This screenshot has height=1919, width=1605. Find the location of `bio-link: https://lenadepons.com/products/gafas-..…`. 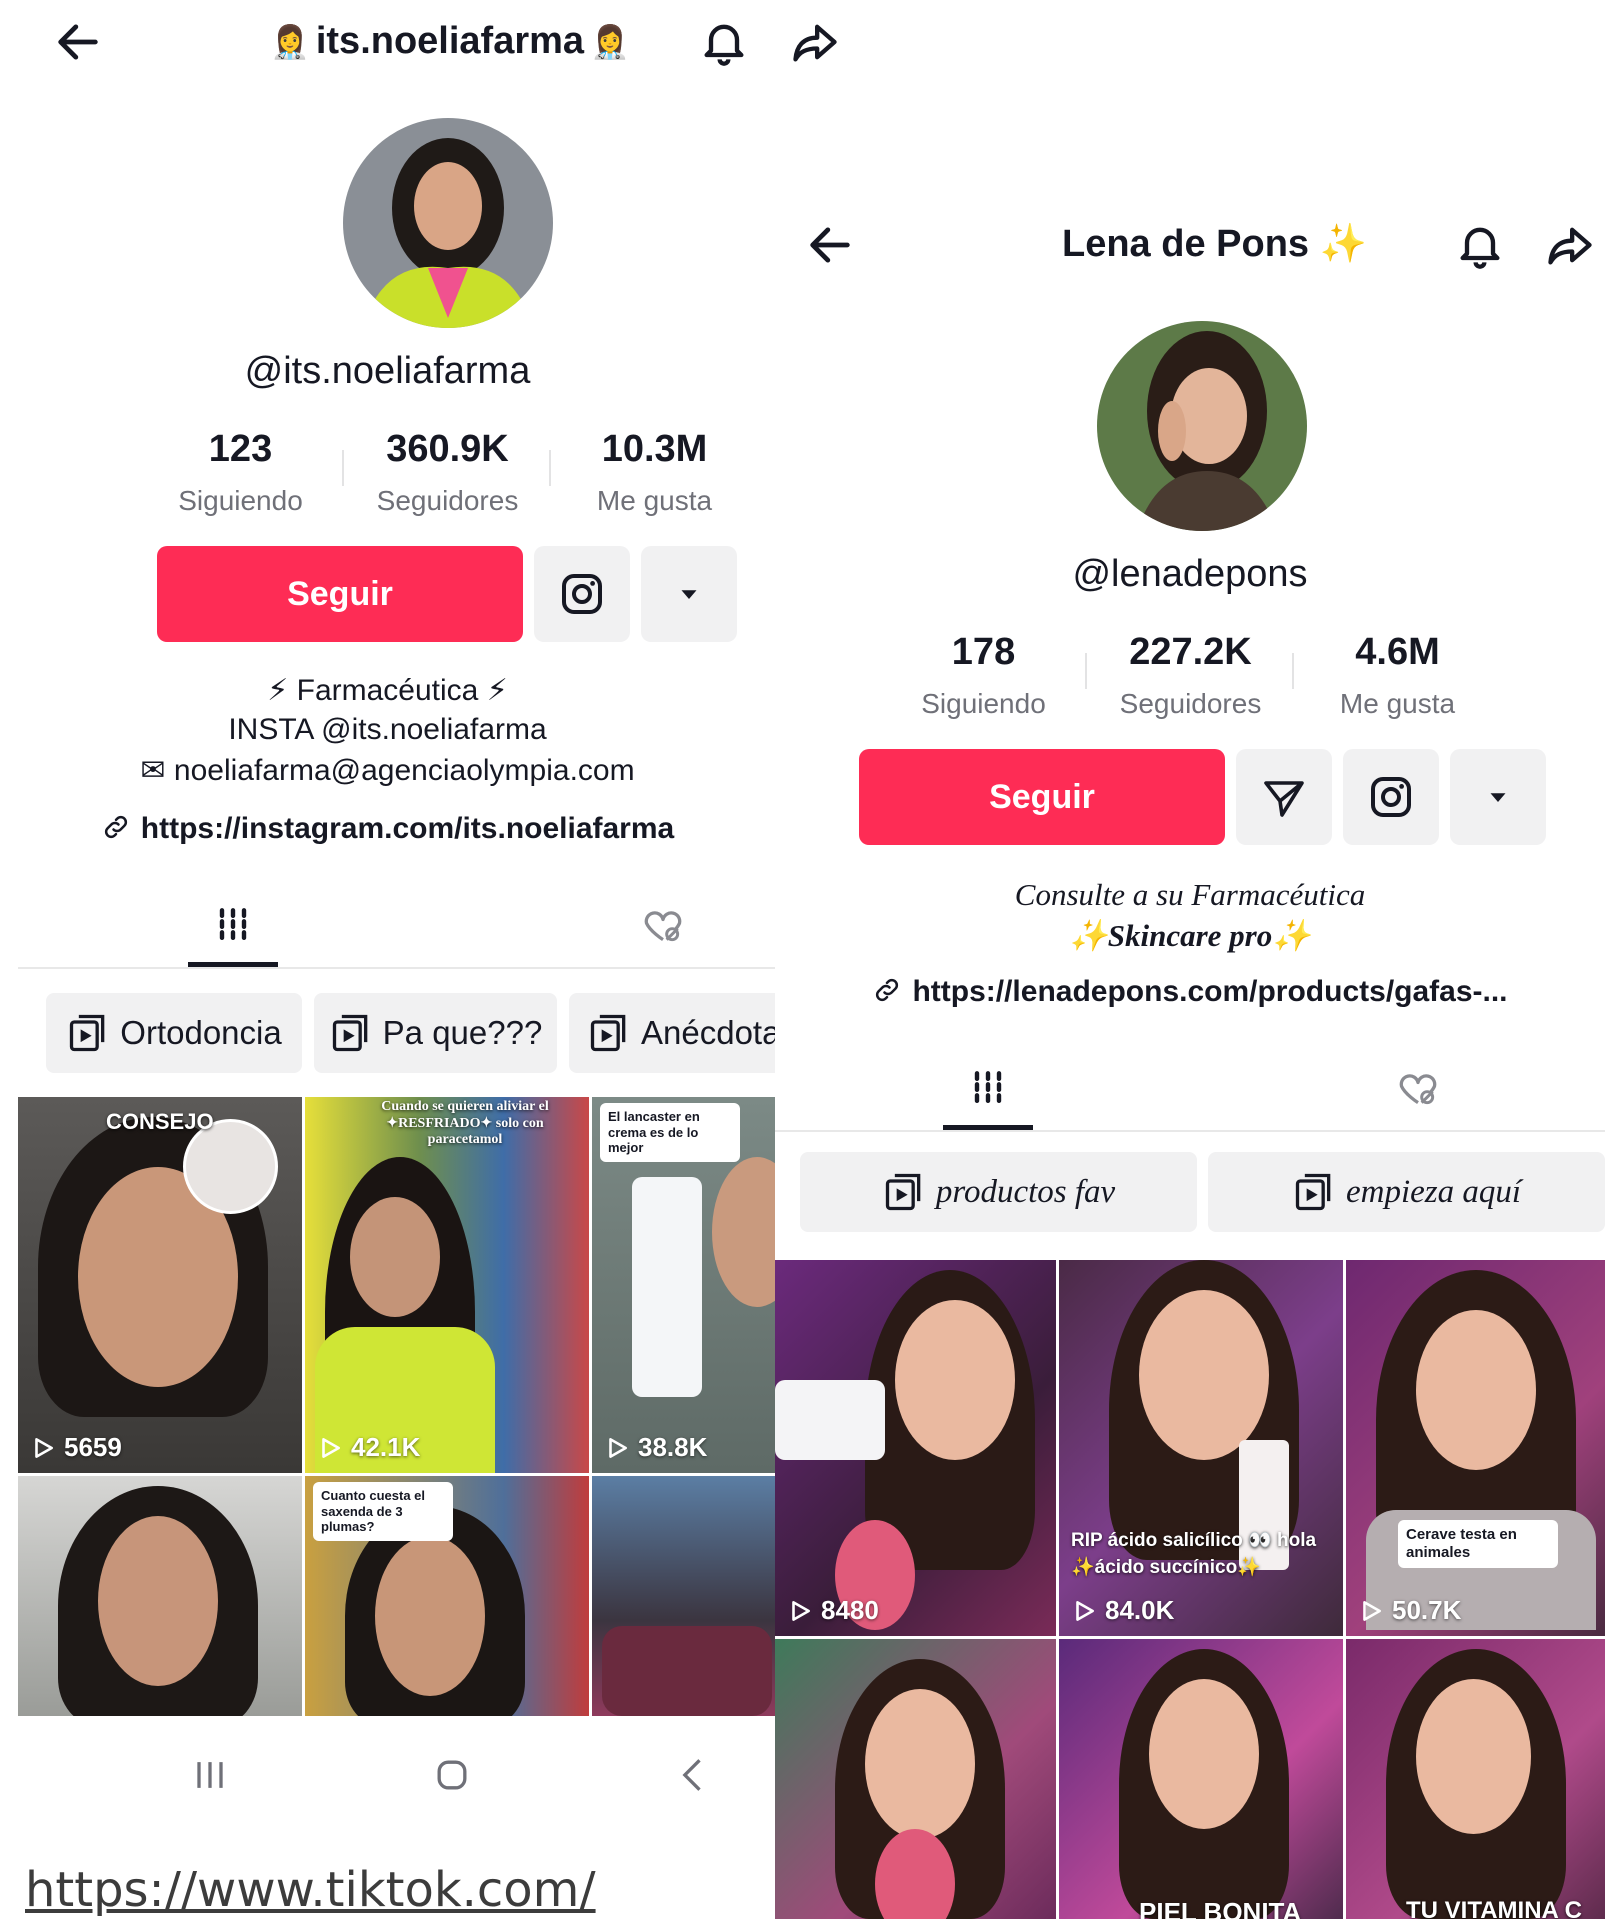

bio-link: https://lenadepons.com/products/gafas-..… is located at coordinates (1190, 992).